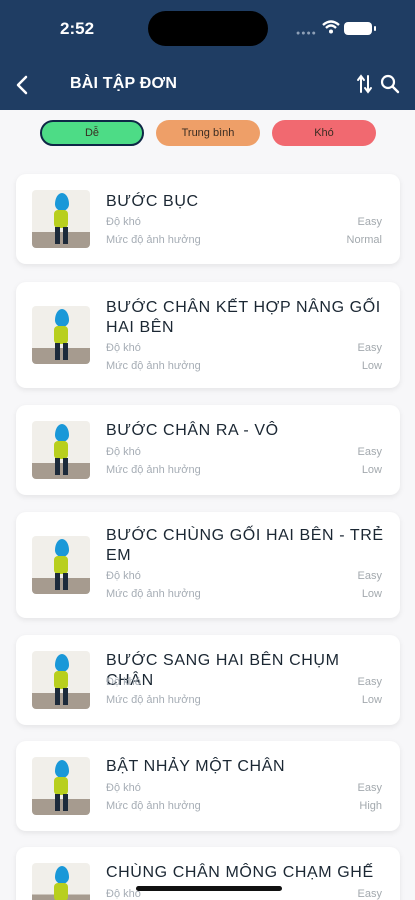 The image size is (415, 900). What do you see at coordinates (243, 317) in the screenshot?
I see `exercise-name: BƯỚC CHÂN KẾT HỢP NÂNG GỐI HAI BÊN` at bounding box center [243, 317].